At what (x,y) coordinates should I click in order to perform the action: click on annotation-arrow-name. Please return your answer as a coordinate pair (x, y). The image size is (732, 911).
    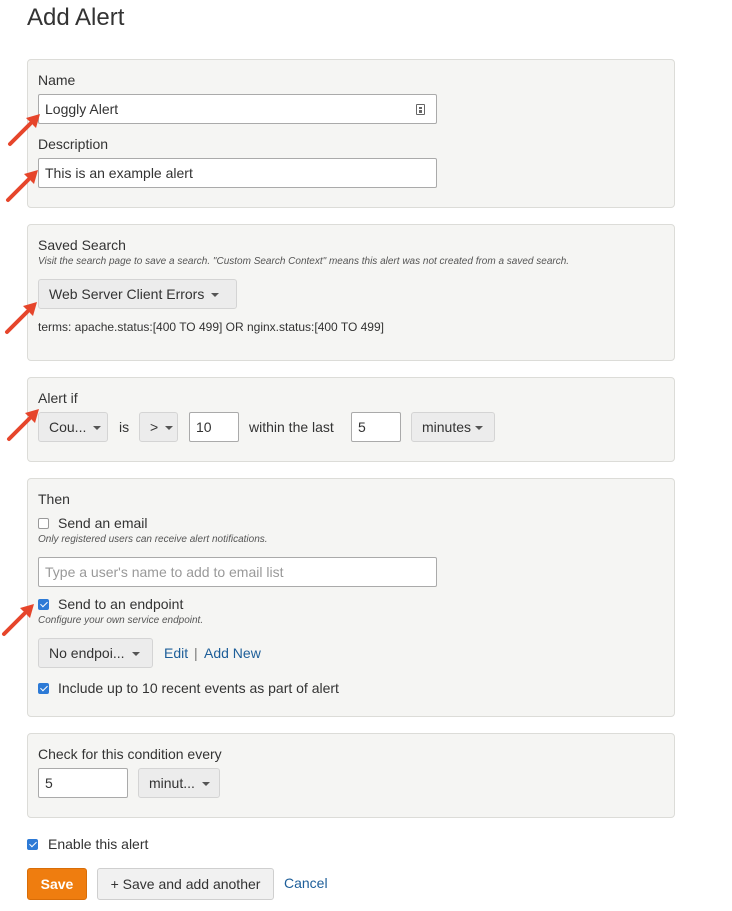
    Looking at the image, I should click on (25, 129).